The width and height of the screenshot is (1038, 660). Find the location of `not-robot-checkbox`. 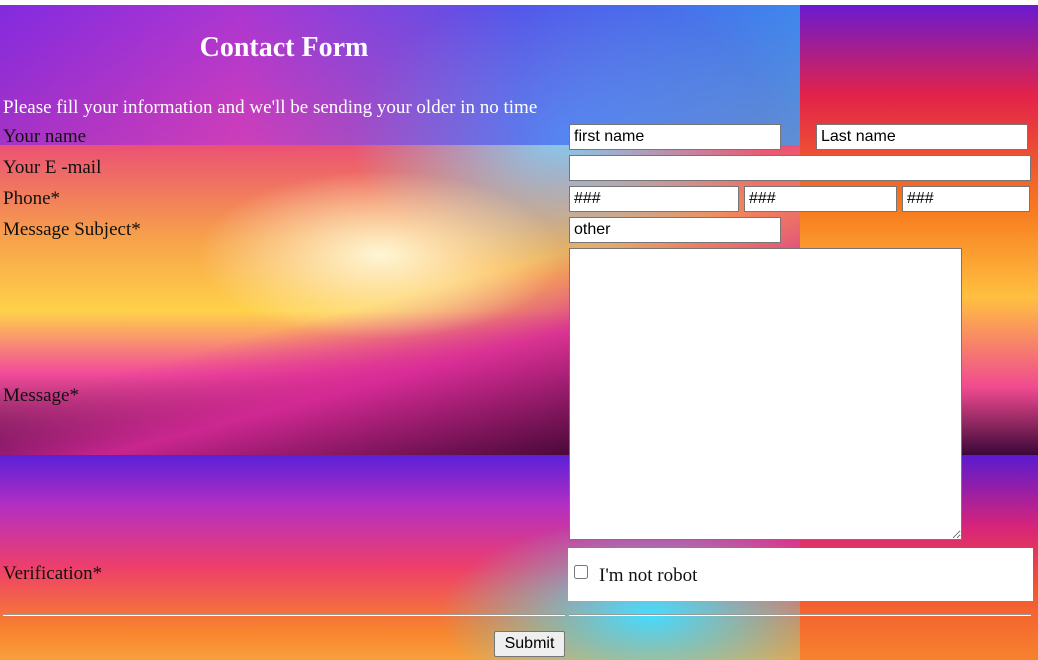

not-robot-checkbox is located at coordinates (581, 572).